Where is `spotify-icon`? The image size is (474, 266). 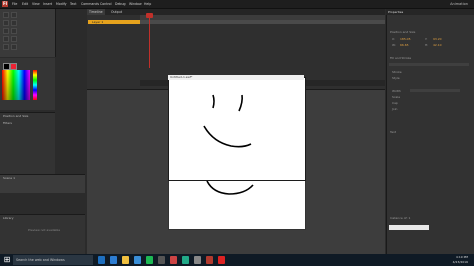
spotify-icon is located at coordinates (149, 260).